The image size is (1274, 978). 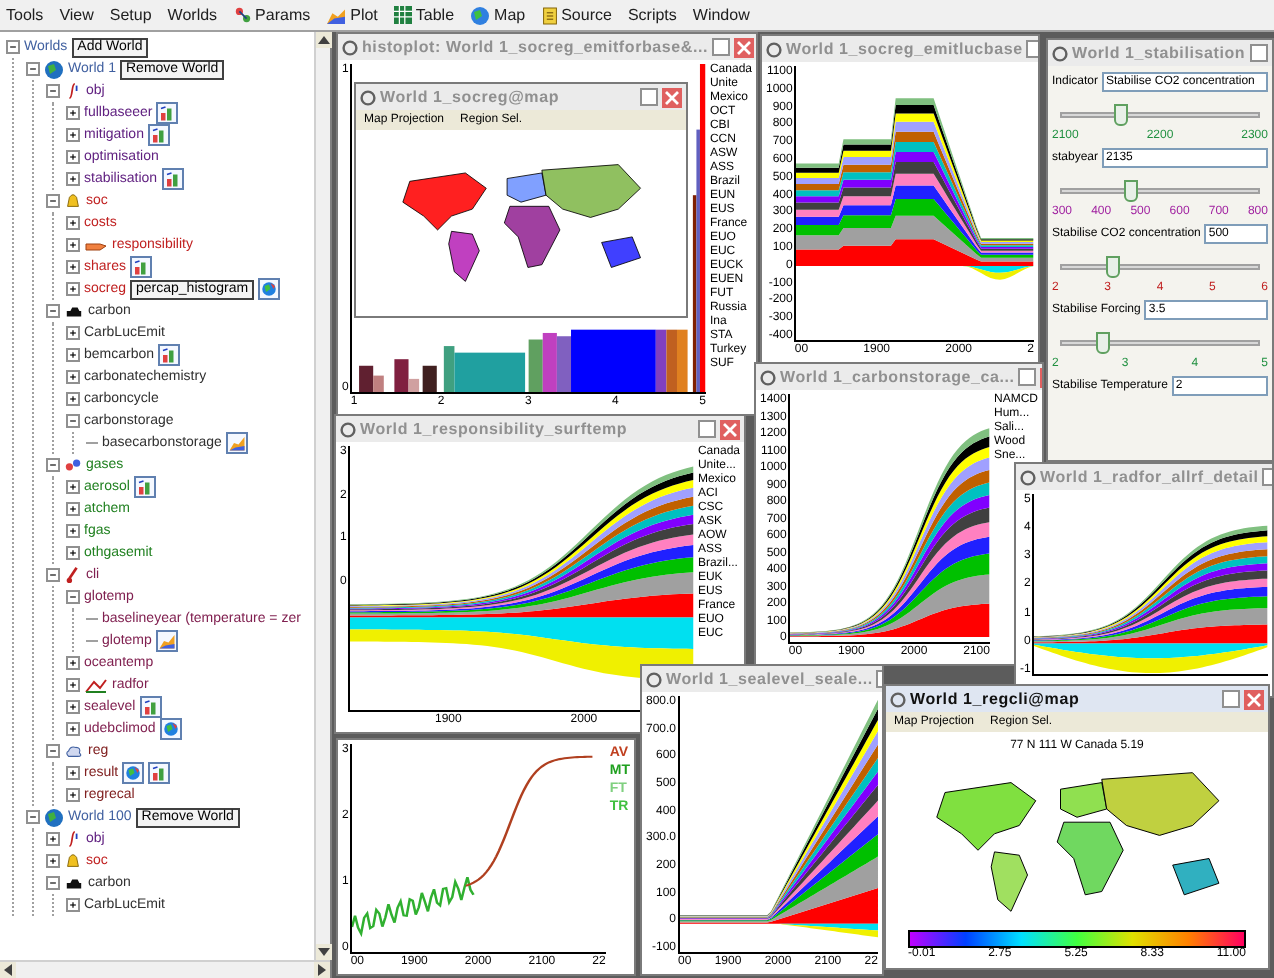 I want to click on histogram-bar, so click(x=430, y=378).